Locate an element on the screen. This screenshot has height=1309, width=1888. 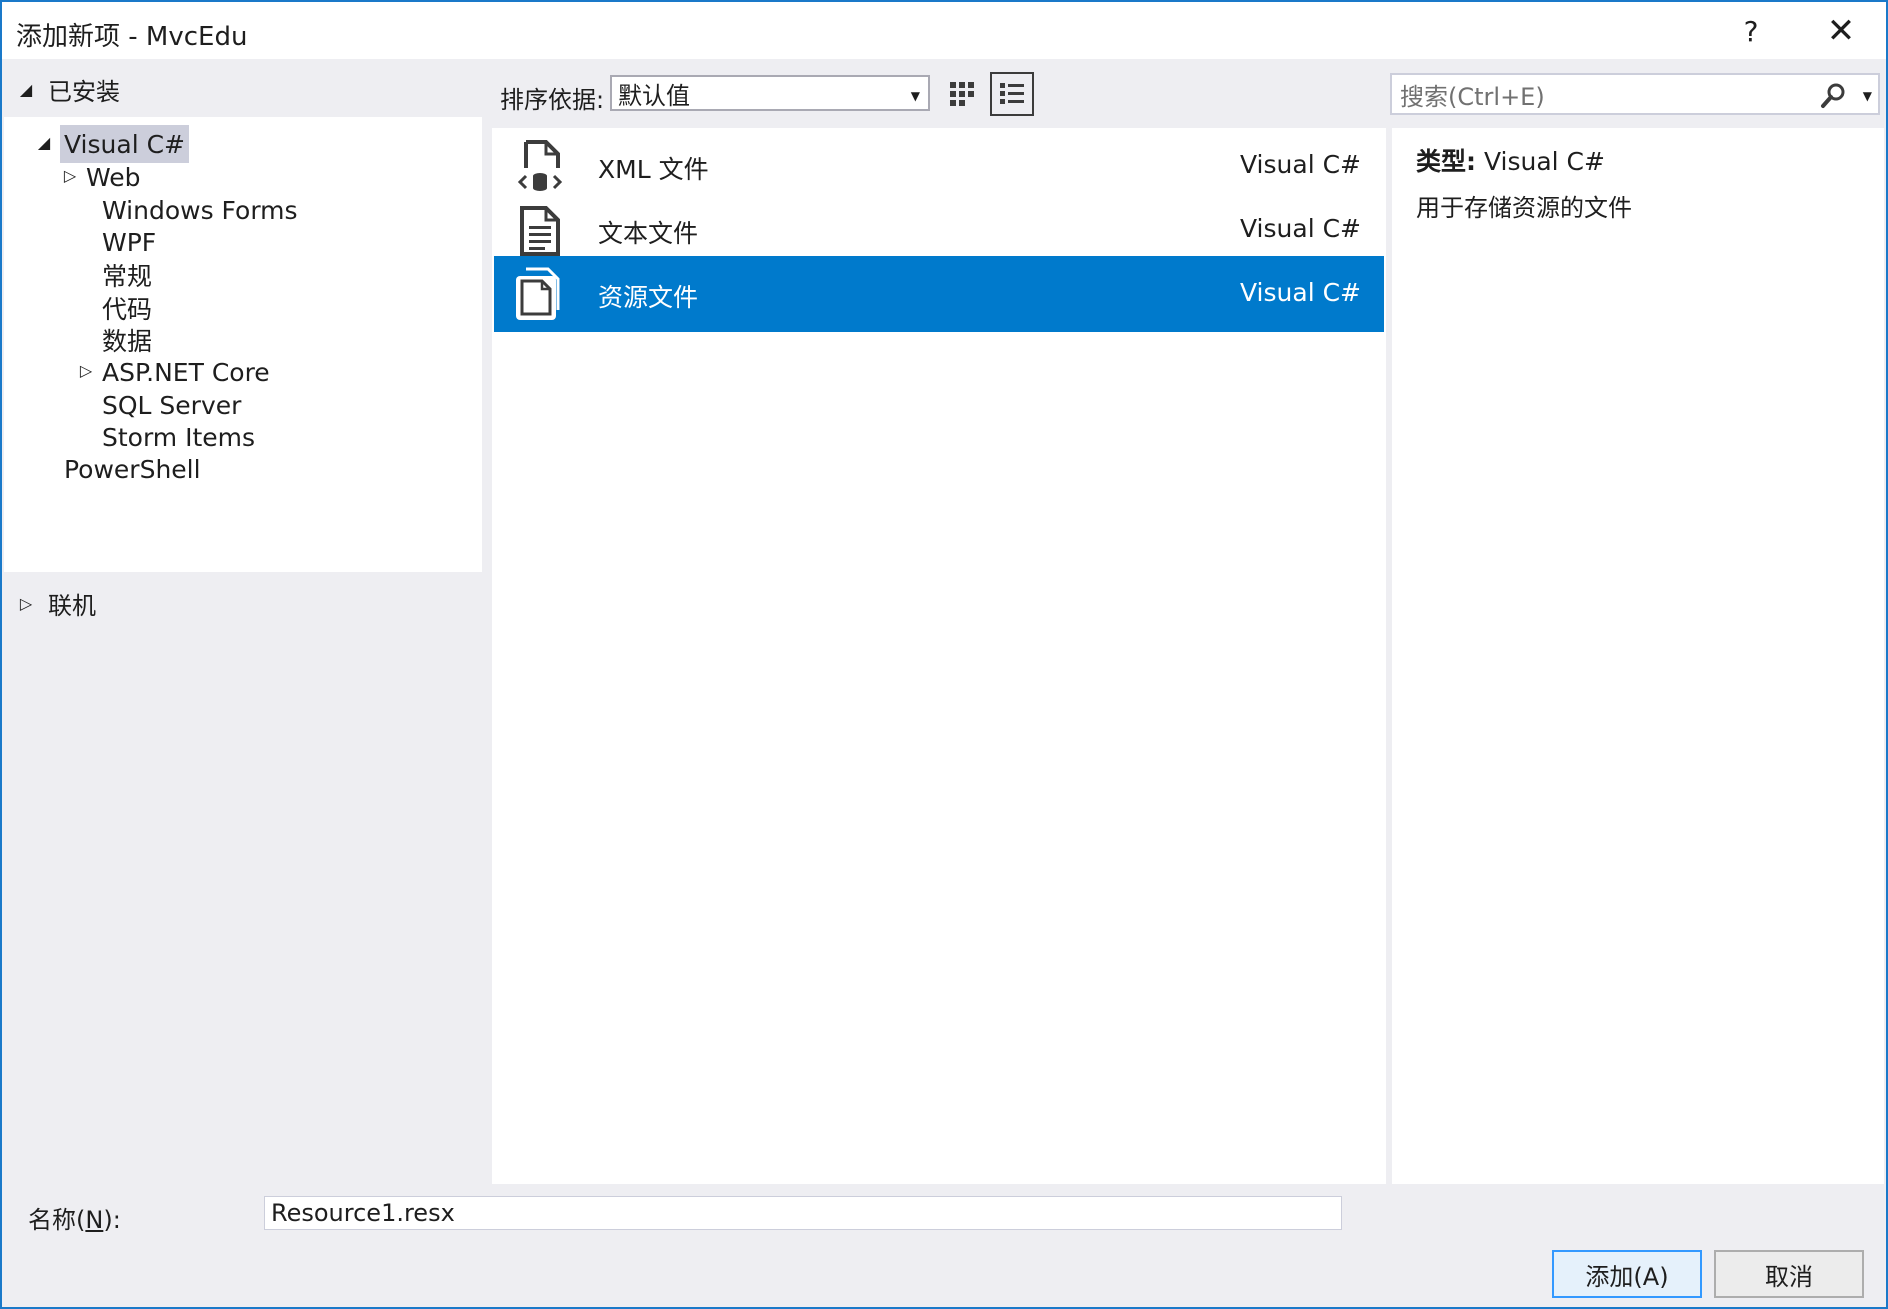
list-view-icon is located at coordinates (1012, 93).